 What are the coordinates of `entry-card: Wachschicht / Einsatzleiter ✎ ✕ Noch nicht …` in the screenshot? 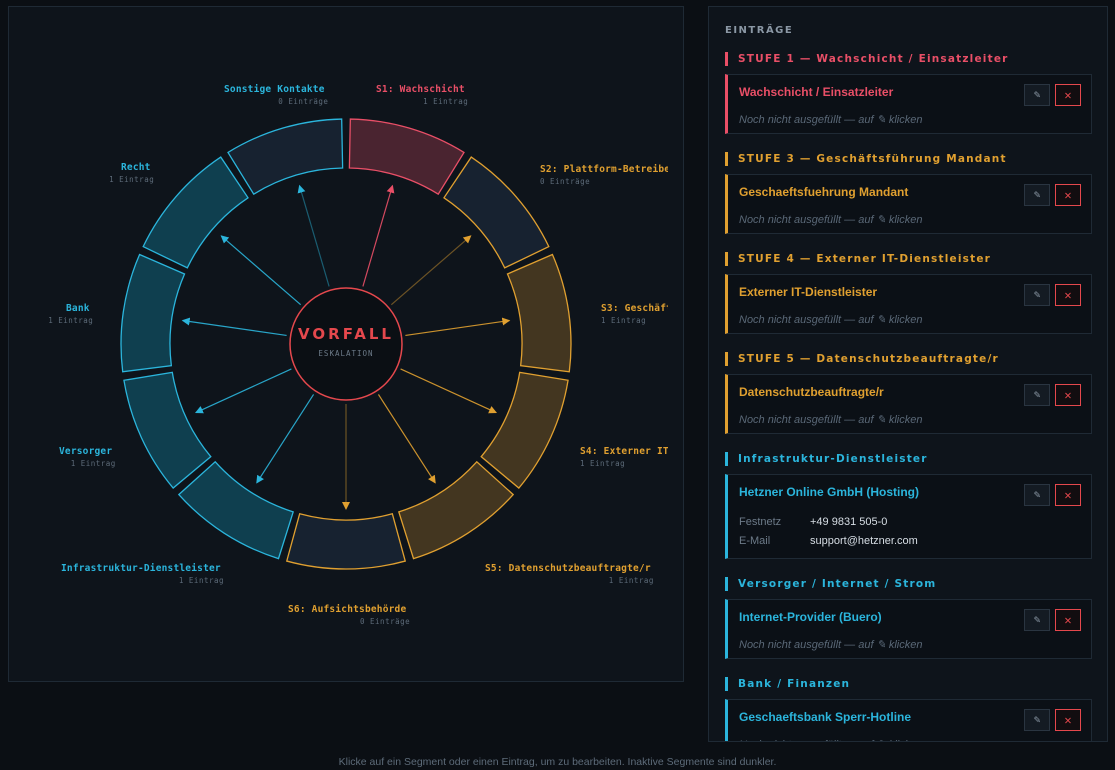 It's located at (908, 104).